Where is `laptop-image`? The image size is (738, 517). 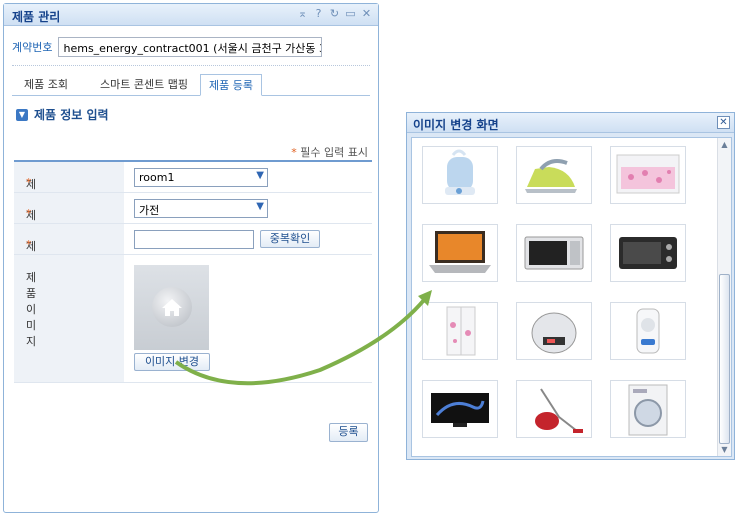 laptop-image is located at coordinates (460, 253).